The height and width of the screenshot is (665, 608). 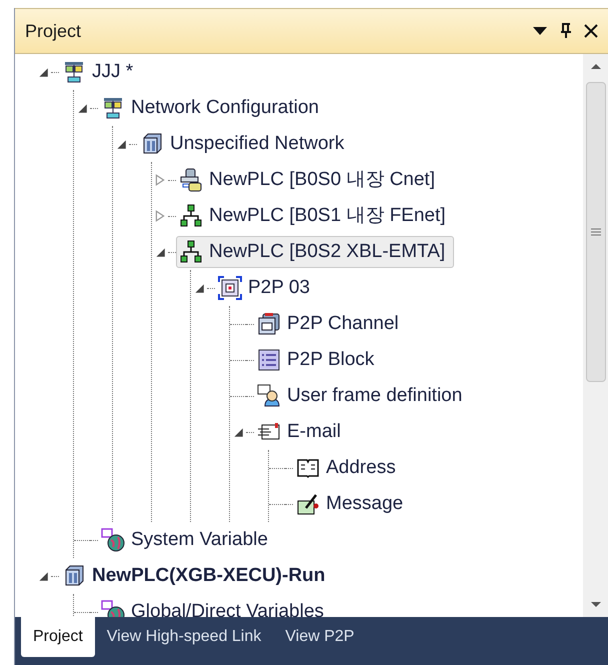 I want to click on tree-item: P2P Channel, so click(x=331, y=324).